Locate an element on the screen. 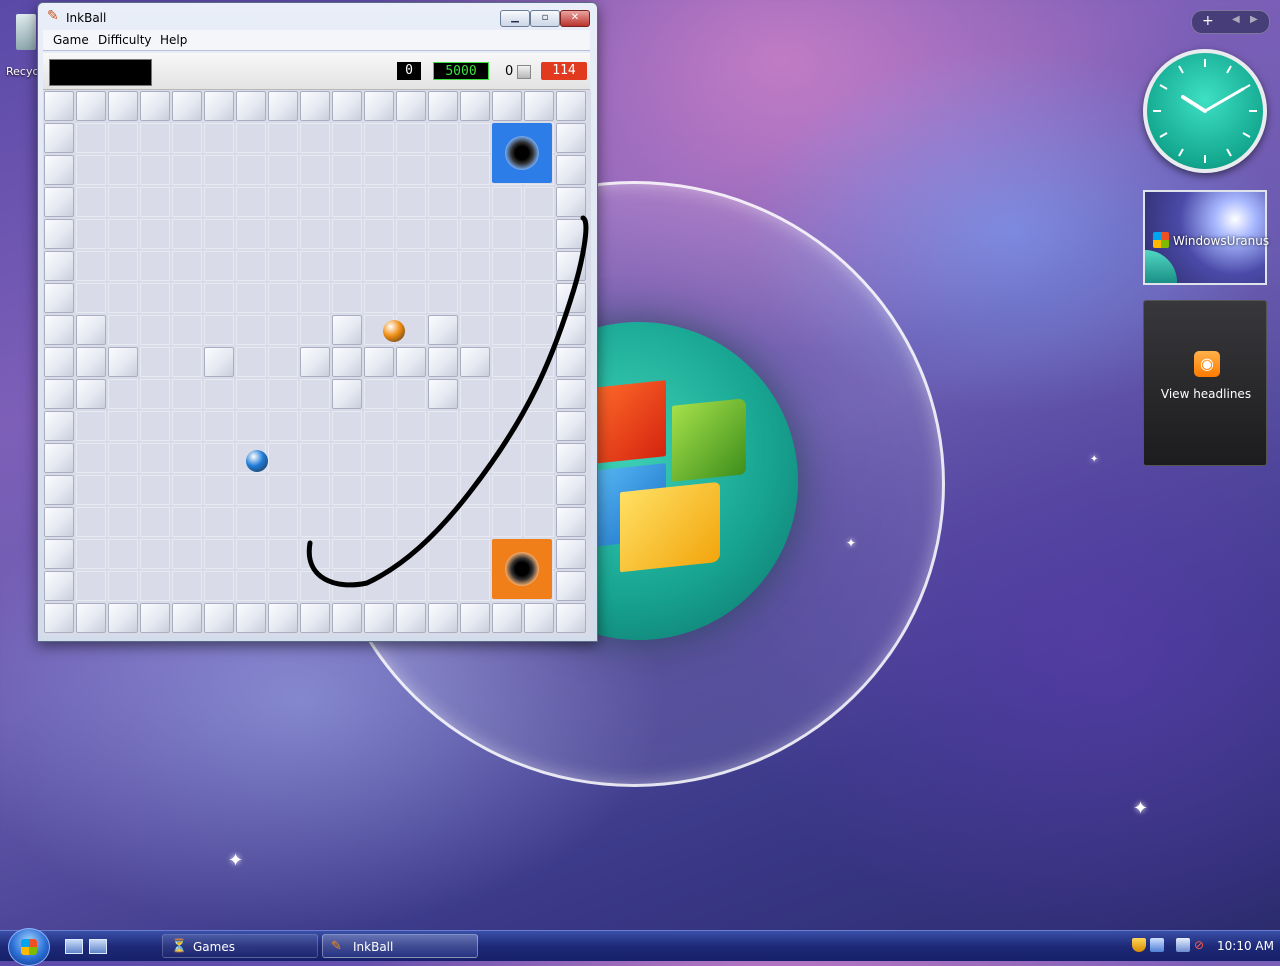 This screenshot has width=1280, height=966. timer-counter: 5000 is located at coordinates (461, 71).